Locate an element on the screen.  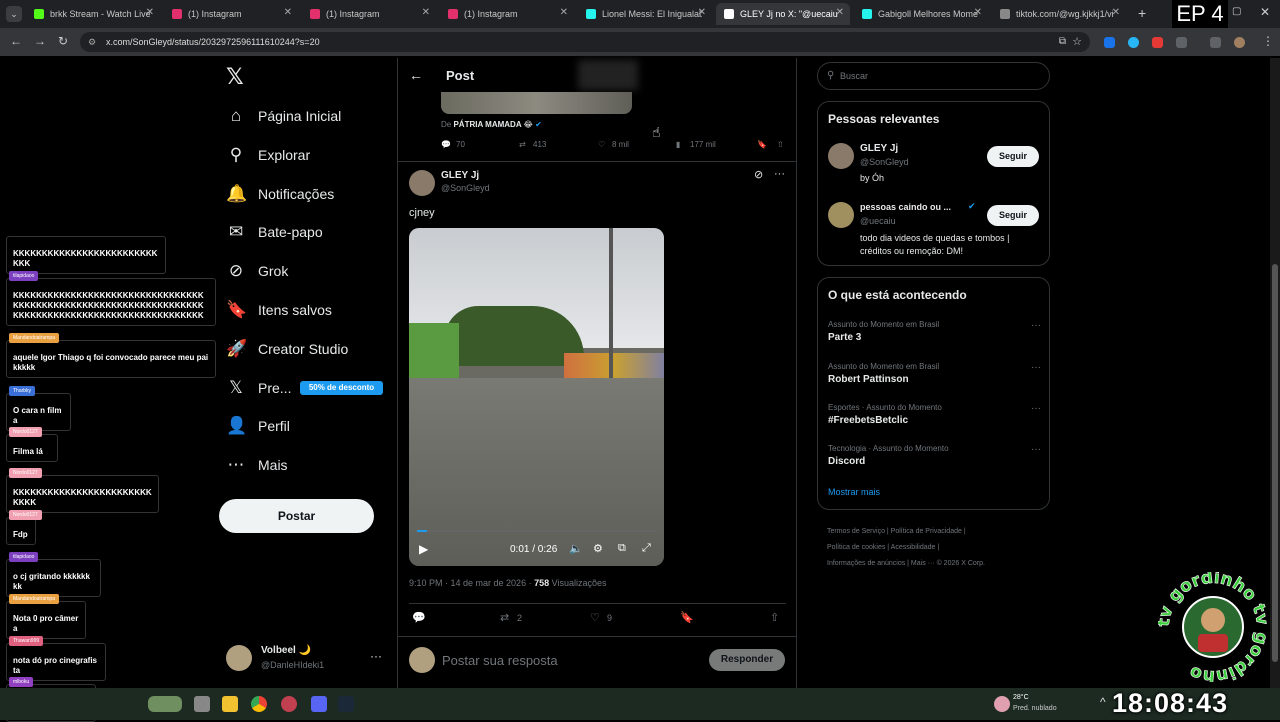
sidebar-item: ⋯ Mais is located at coordinates (257, 465).